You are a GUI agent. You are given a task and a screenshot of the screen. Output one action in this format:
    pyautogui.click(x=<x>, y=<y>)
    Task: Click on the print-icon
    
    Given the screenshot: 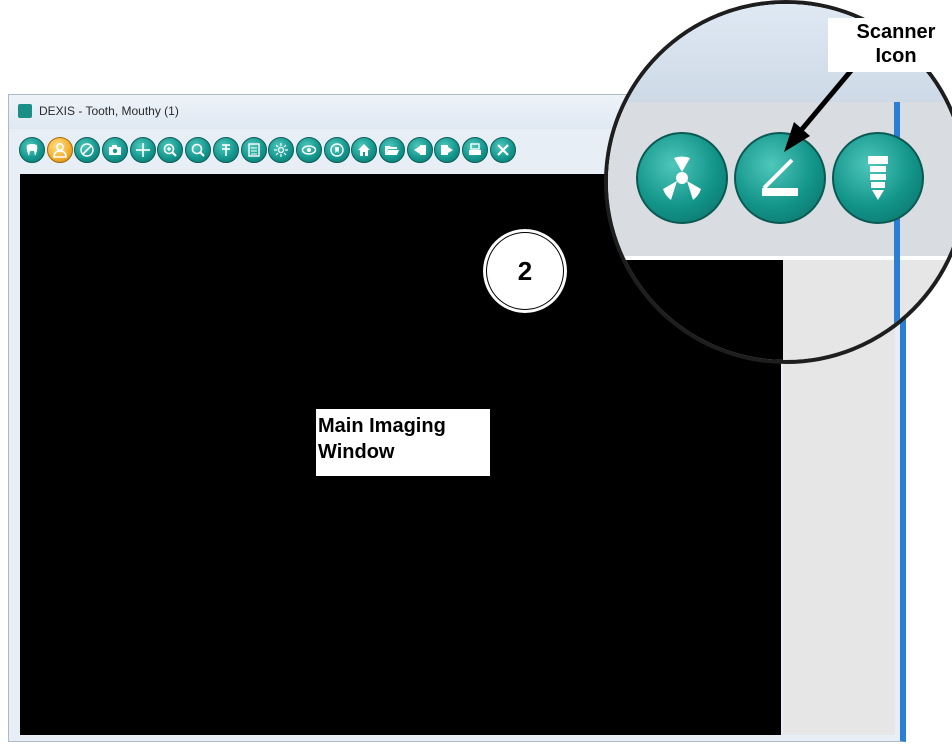 What is the action you would take?
    pyautogui.click(x=475, y=150)
    